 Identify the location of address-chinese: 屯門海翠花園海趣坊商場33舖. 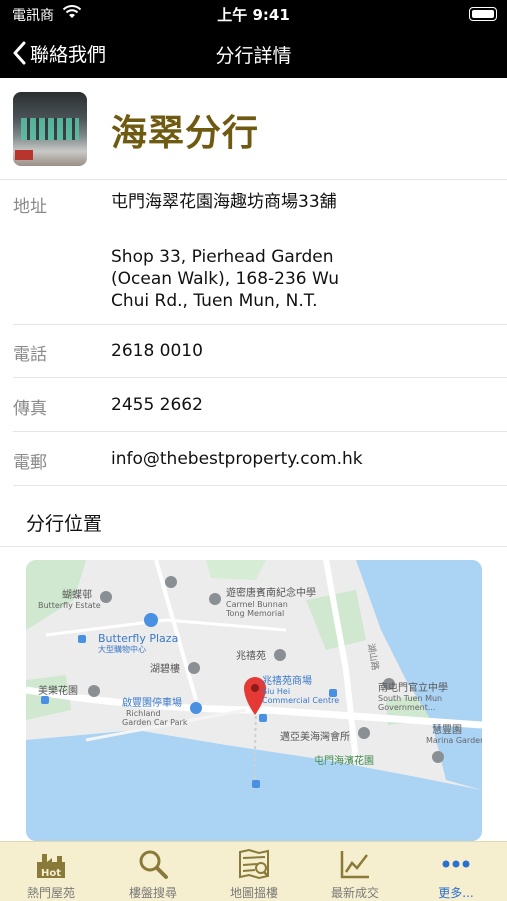
(224, 202).